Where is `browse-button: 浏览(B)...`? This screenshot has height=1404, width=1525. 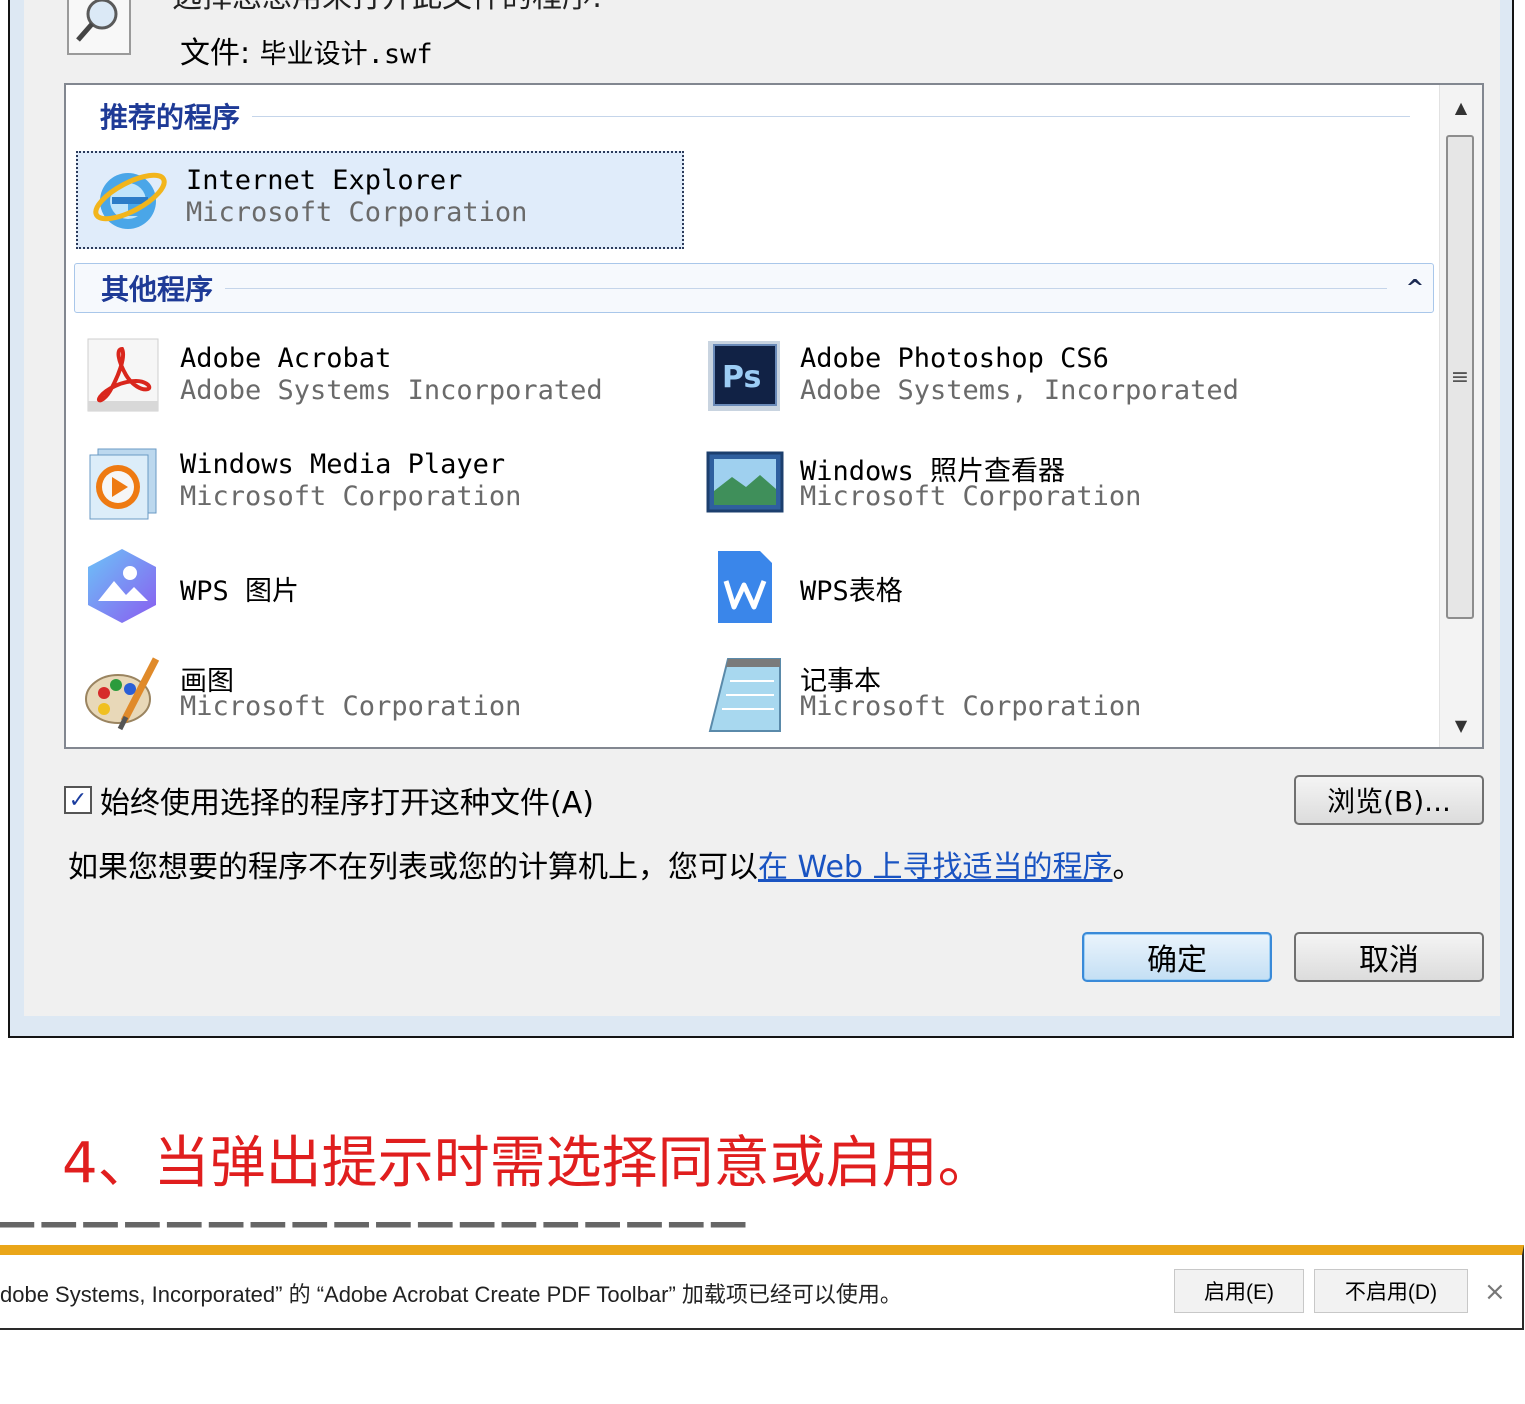 browse-button: 浏览(B)... is located at coordinates (1389, 800).